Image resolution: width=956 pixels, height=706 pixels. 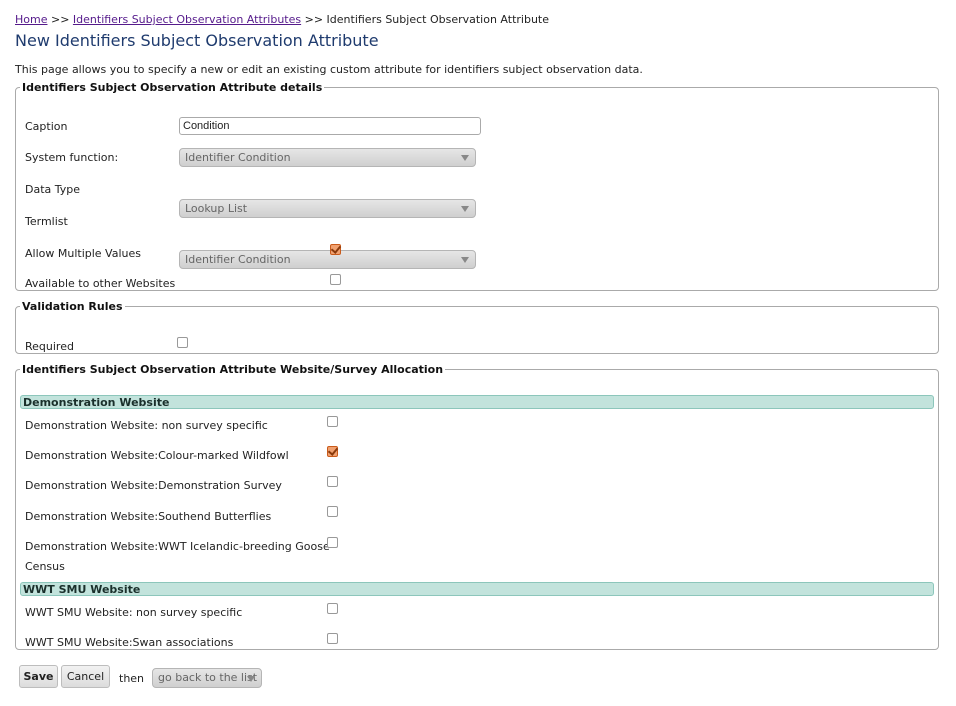 What do you see at coordinates (238, 157) in the screenshot?
I see `system-function-value: Identifier Condition` at bounding box center [238, 157].